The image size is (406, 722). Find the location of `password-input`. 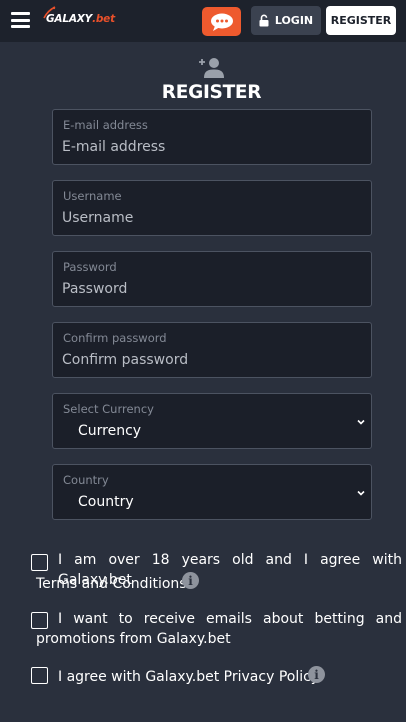

password-input is located at coordinates (211, 289).